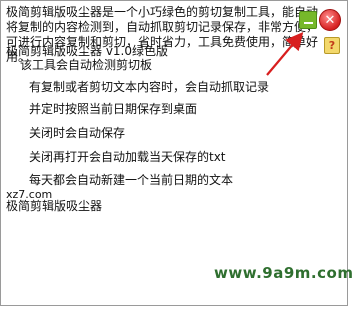 Image resolution: width=352 pixels, height=310 pixels. Describe the element at coordinates (86, 65) in the screenshot. I see `app-subtitle: 该工具会自动检测剪切板` at that location.